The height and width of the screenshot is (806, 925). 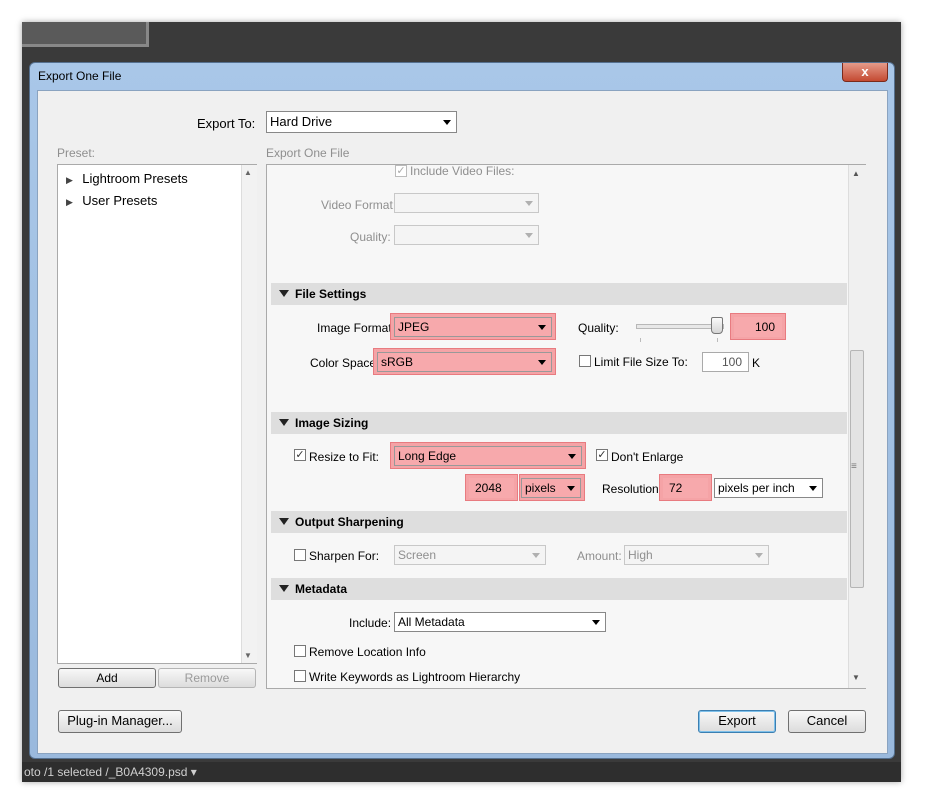 What do you see at coordinates (367, 652) in the screenshot?
I see `remove-location-label: Remove Location Info` at bounding box center [367, 652].